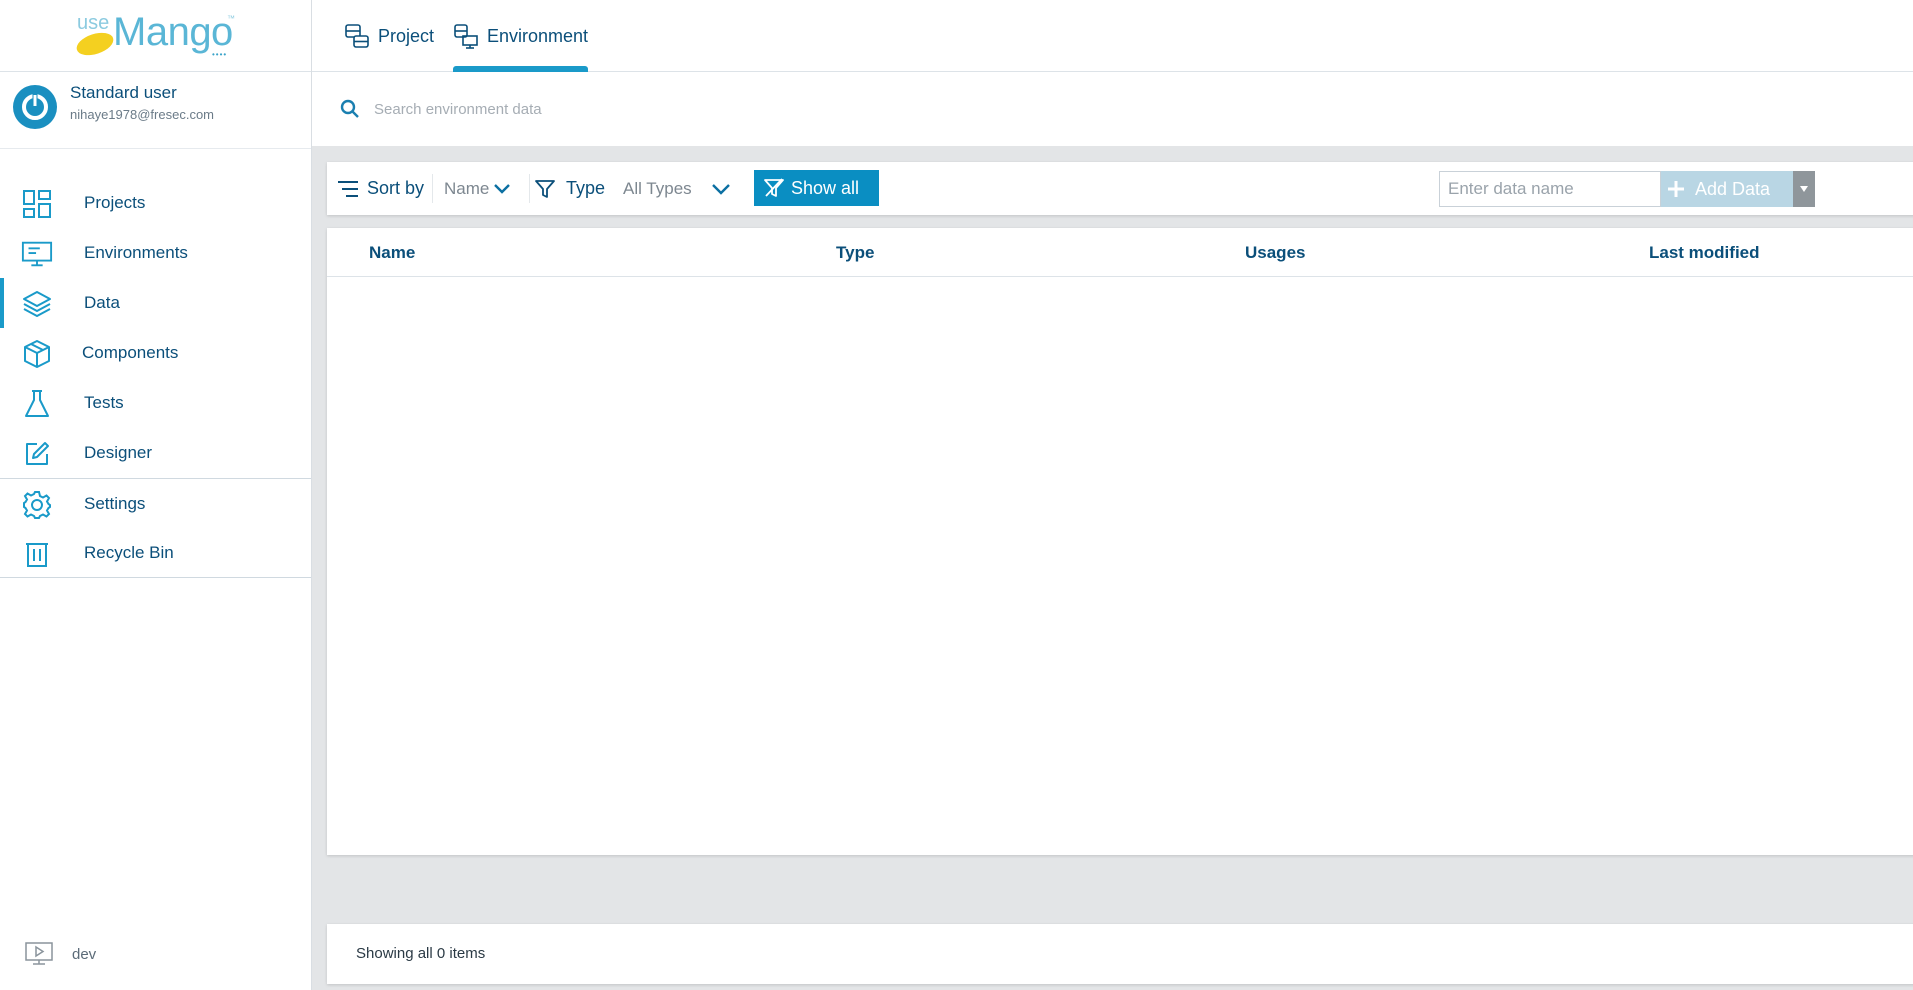  Describe the element at coordinates (37, 554) in the screenshot. I see `trash-icon` at that location.